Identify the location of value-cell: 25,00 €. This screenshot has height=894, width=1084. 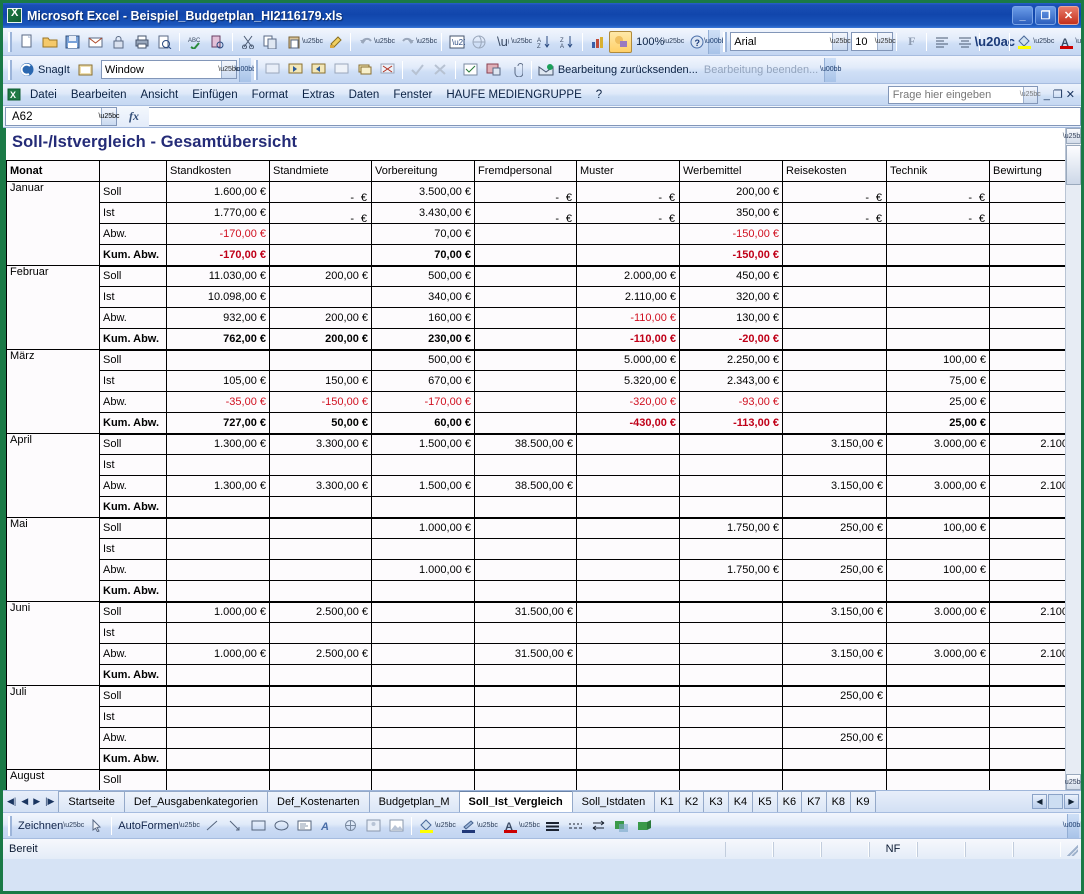
(938, 402).